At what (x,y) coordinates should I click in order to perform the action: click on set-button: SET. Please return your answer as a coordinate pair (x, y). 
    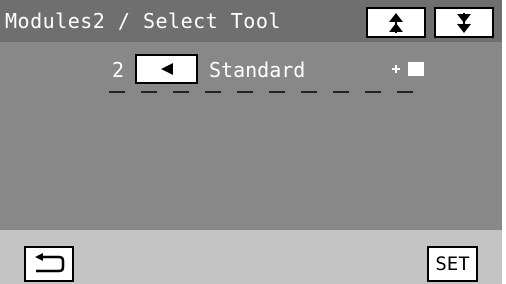
    Looking at the image, I should click on (452, 264).